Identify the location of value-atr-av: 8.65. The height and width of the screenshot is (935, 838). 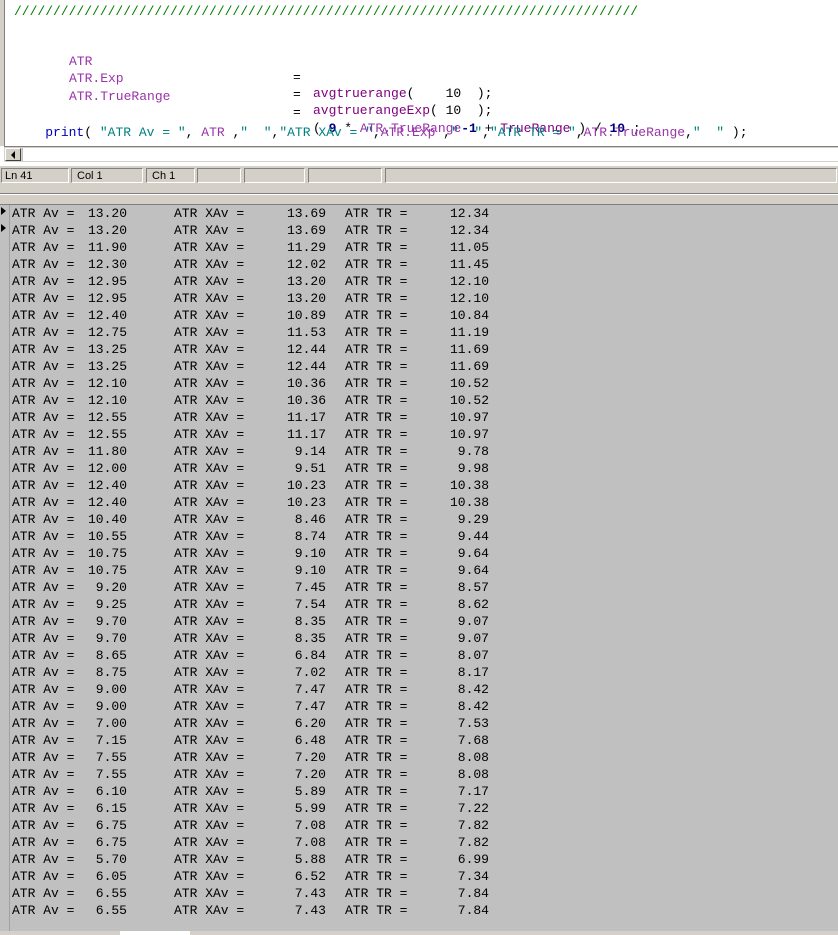
(111, 655).